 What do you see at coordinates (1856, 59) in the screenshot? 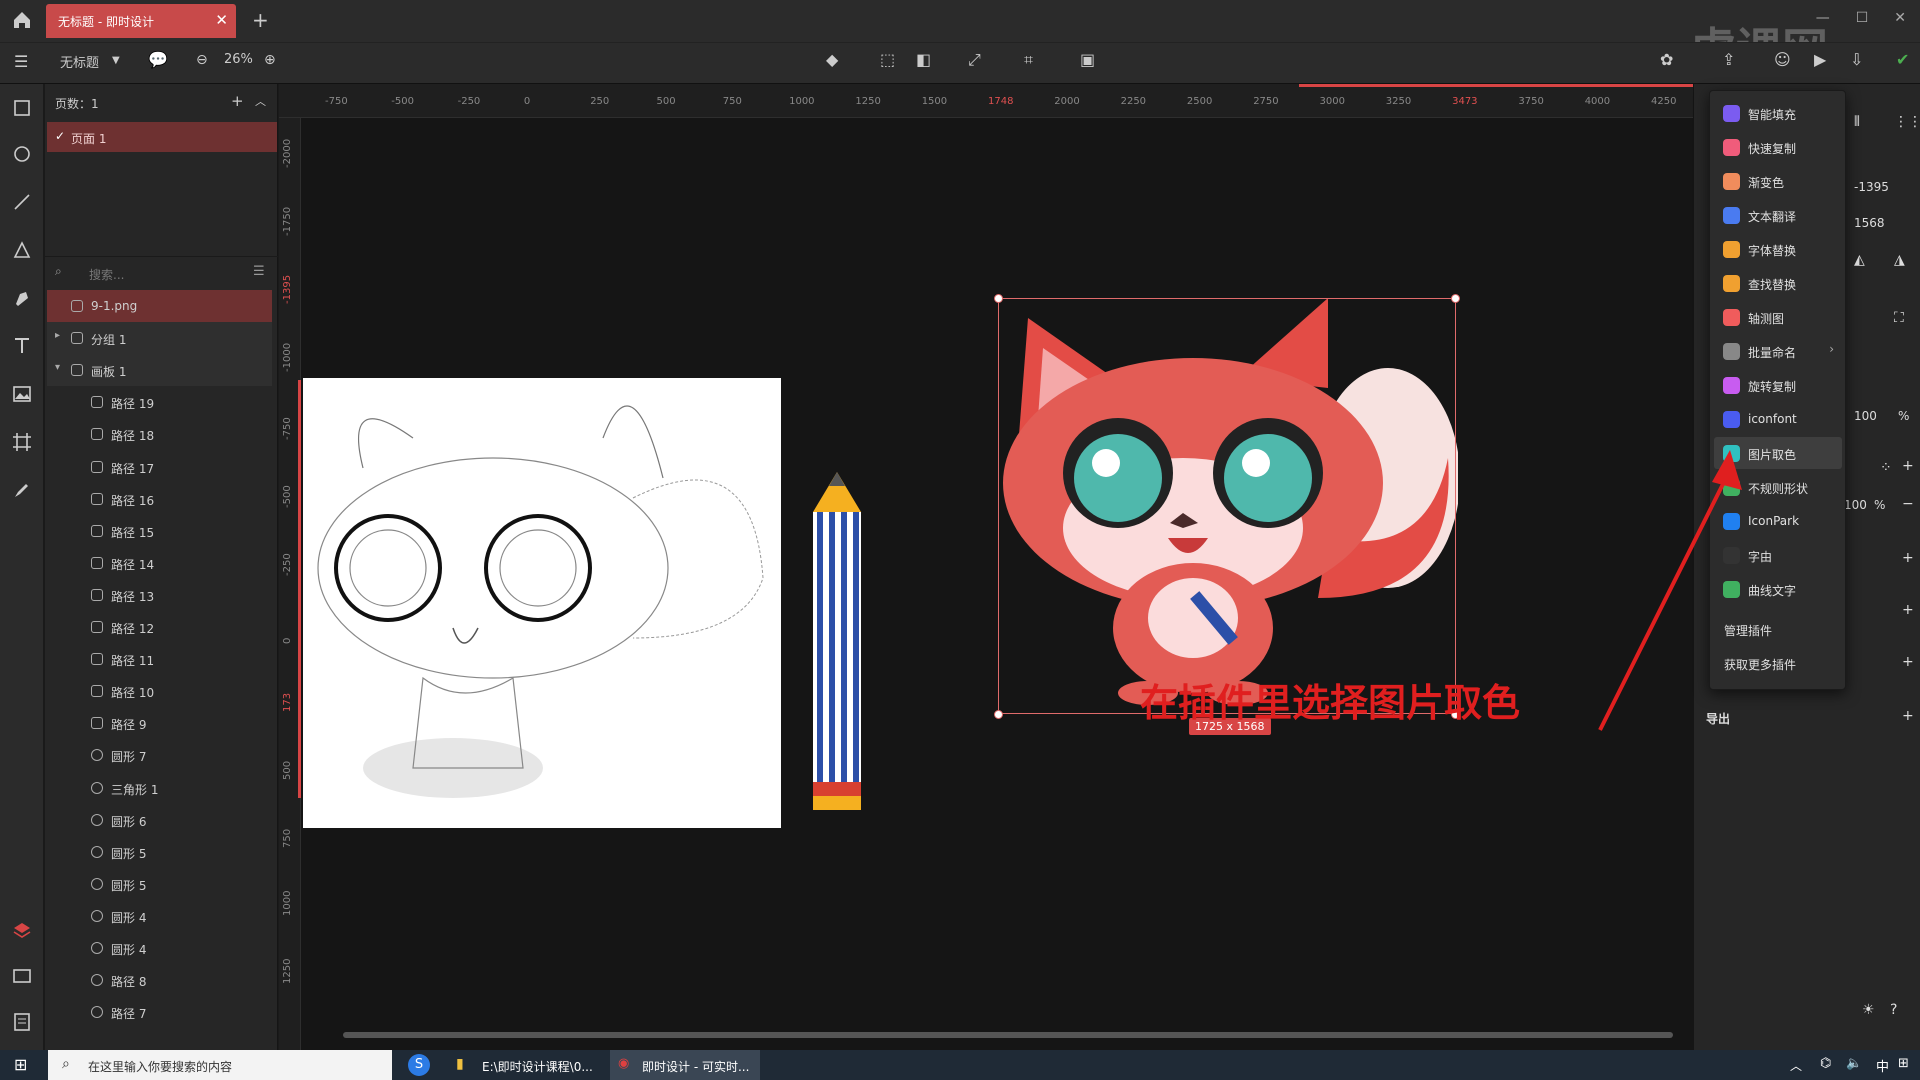
I see `export-icon: ⇩` at bounding box center [1856, 59].